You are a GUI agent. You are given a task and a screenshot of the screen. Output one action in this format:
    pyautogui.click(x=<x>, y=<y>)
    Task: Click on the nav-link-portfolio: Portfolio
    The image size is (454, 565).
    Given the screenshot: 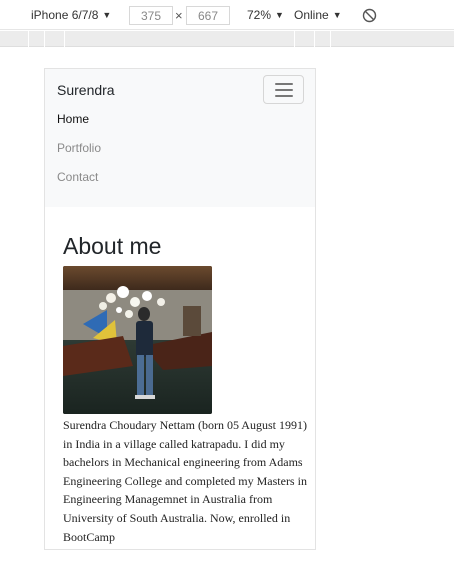 What is the action you would take?
    pyautogui.click(x=79, y=148)
    